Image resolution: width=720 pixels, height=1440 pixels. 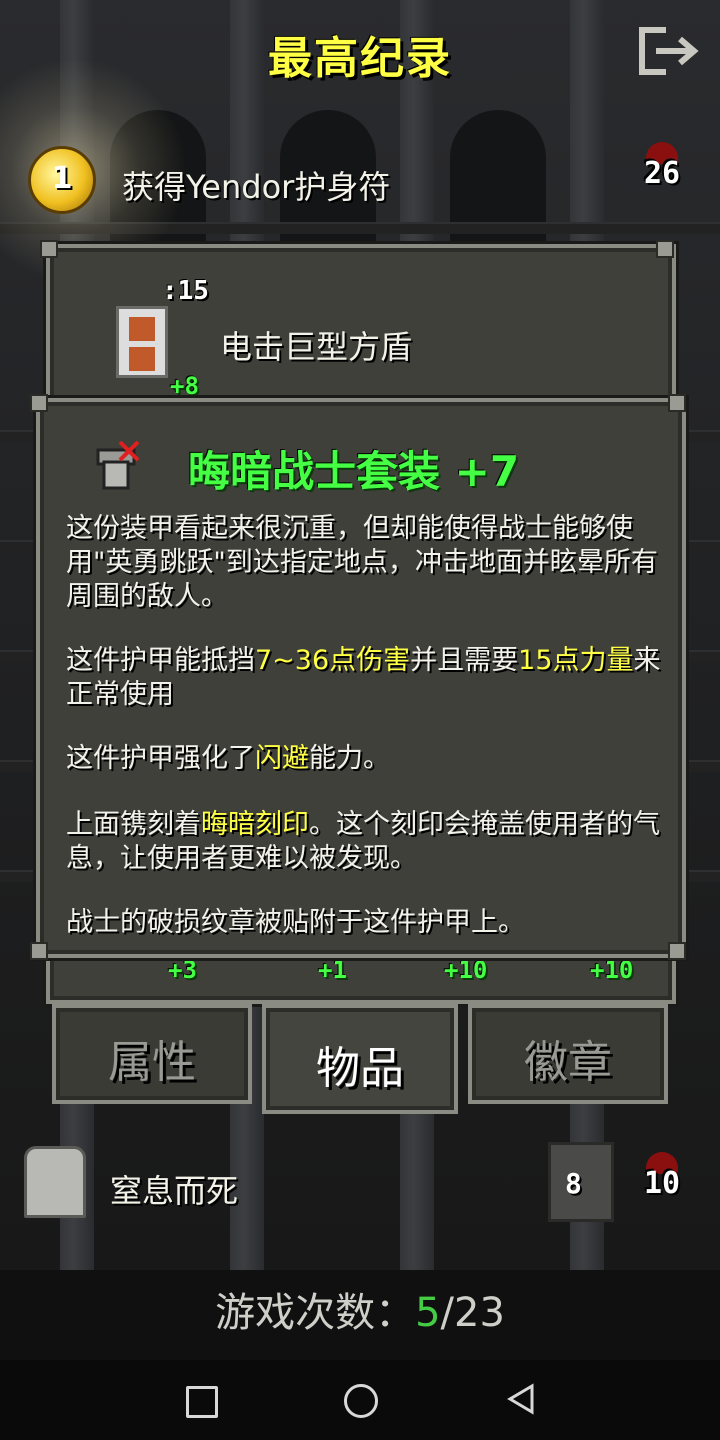 What do you see at coordinates (573, 1183) in the screenshot?
I see `class-level: 8` at bounding box center [573, 1183].